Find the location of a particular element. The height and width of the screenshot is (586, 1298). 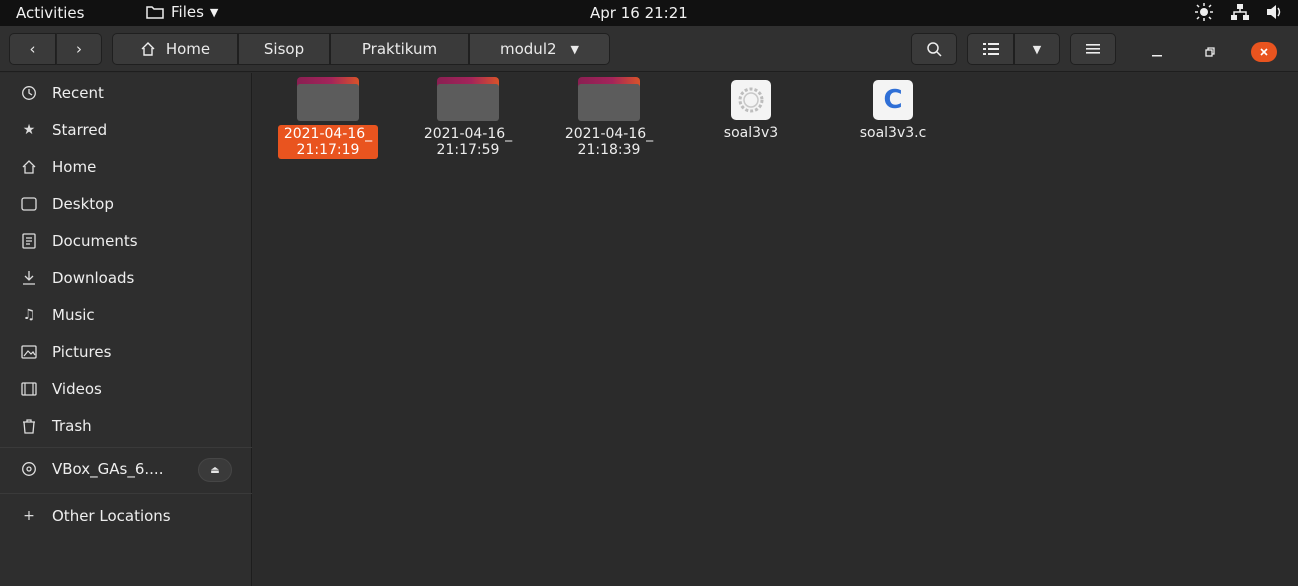

chevron-right-icon: › is located at coordinates (79, 49).